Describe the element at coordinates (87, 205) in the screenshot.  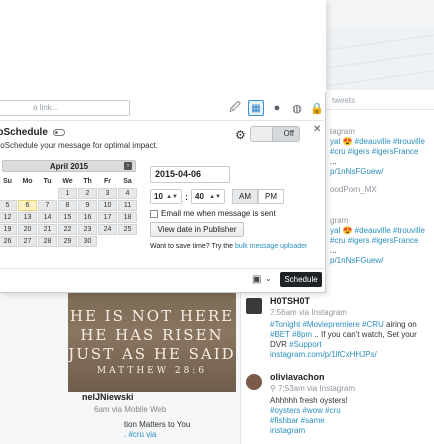
I see `calendar-day: 9` at that location.